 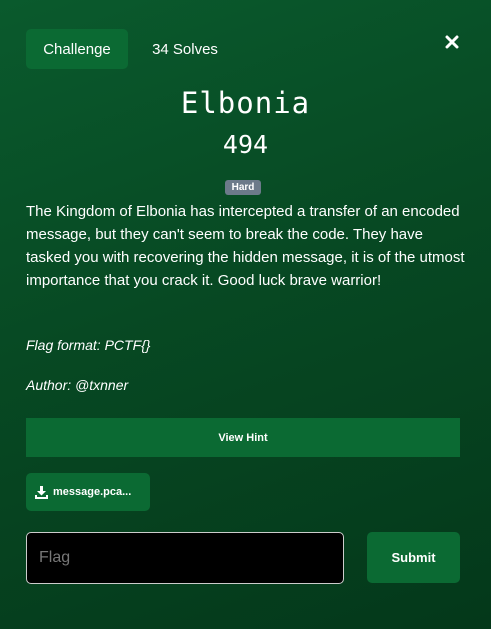 What do you see at coordinates (88, 345) in the screenshot?
I see `flag-format-text: Flag format: PCTF{}` at bounding box center [88, 345].